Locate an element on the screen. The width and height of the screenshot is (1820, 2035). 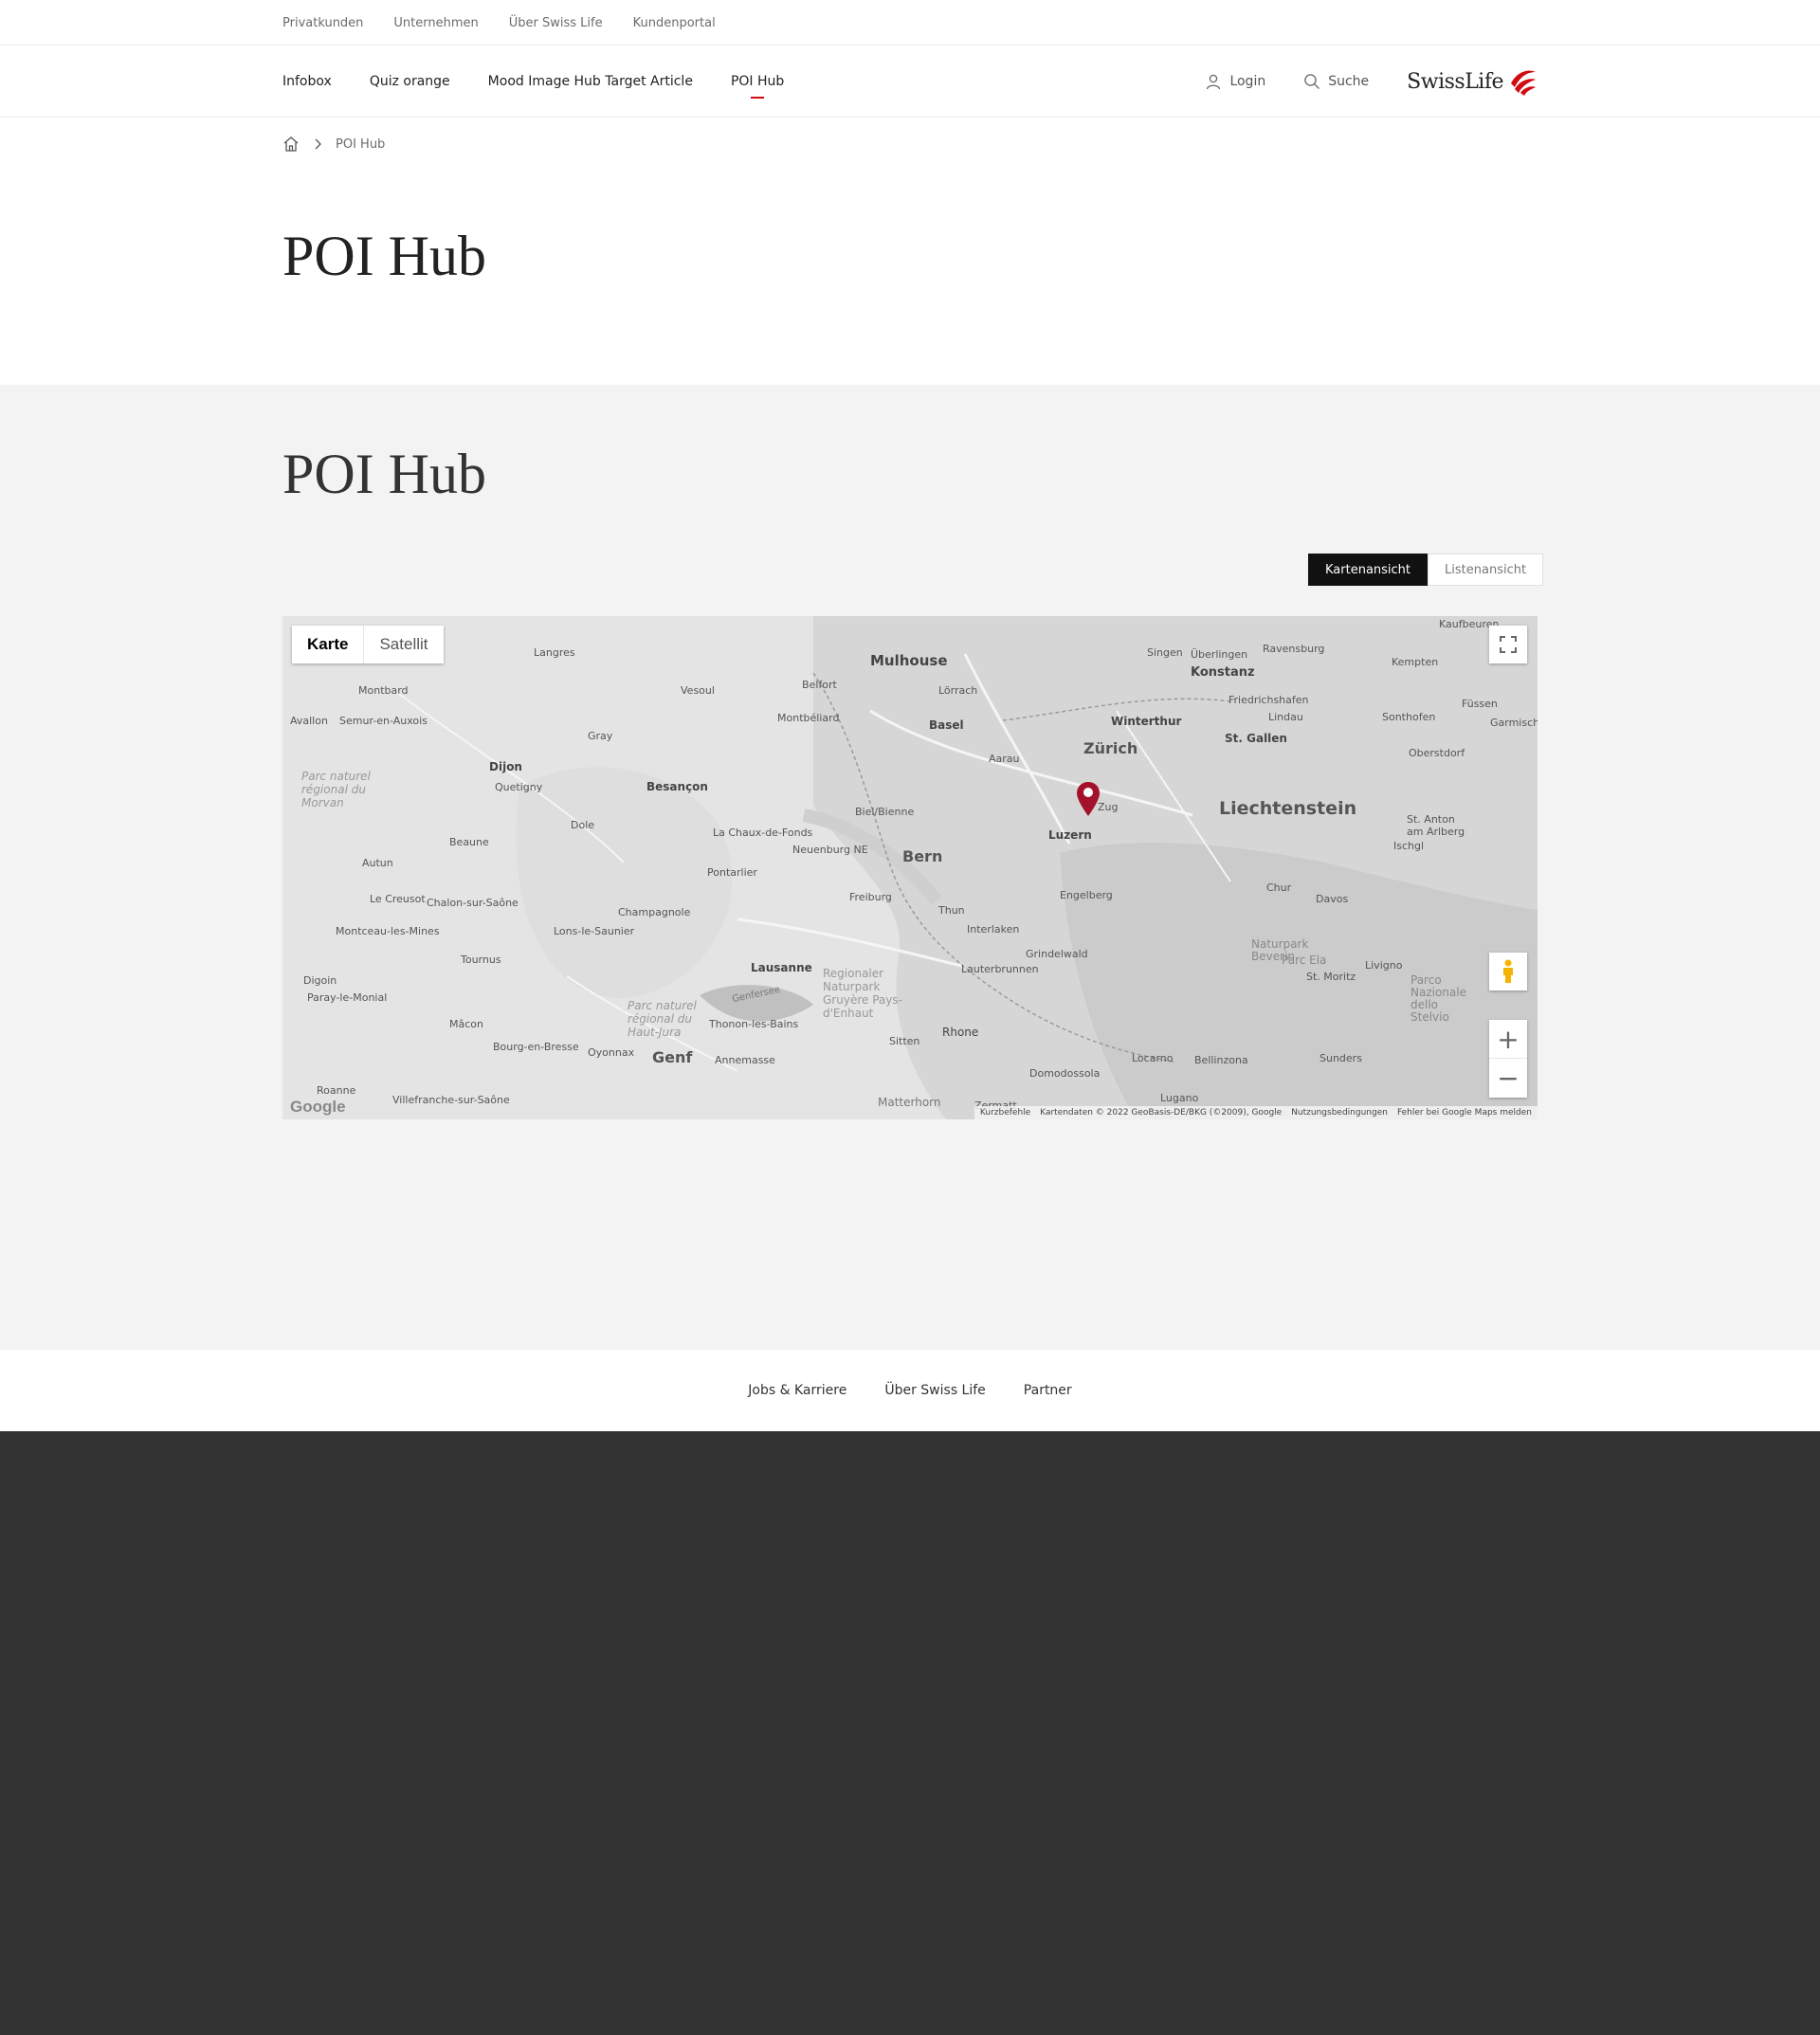
map-label-annemasse: Annemasse is located at coordinates (745, 1060).